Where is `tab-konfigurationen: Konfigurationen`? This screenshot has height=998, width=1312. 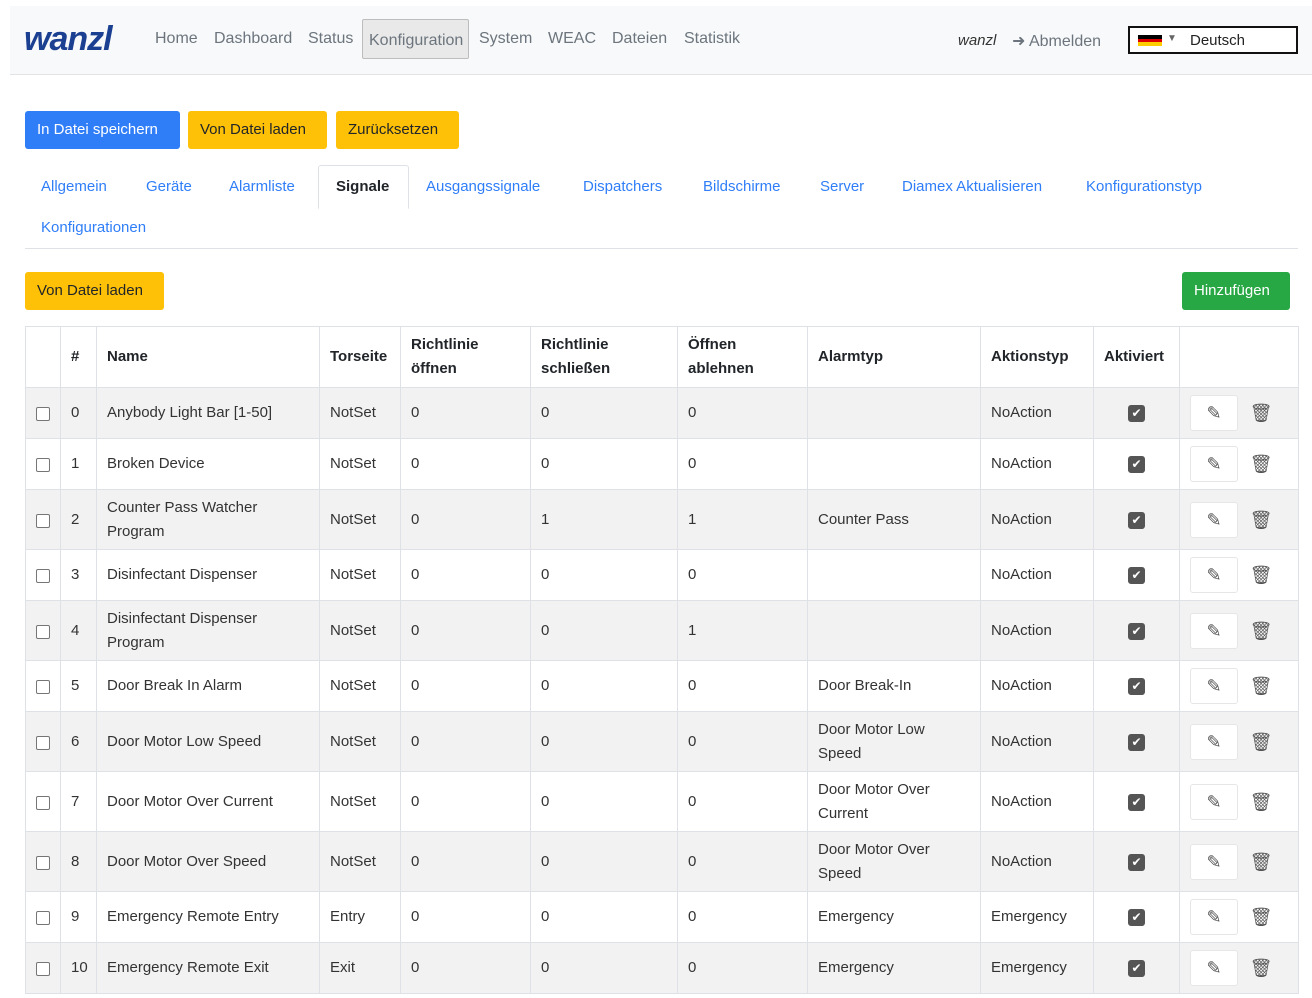
tab-konfigurationen: Konfigurationen is located at coordinates (93, 227).